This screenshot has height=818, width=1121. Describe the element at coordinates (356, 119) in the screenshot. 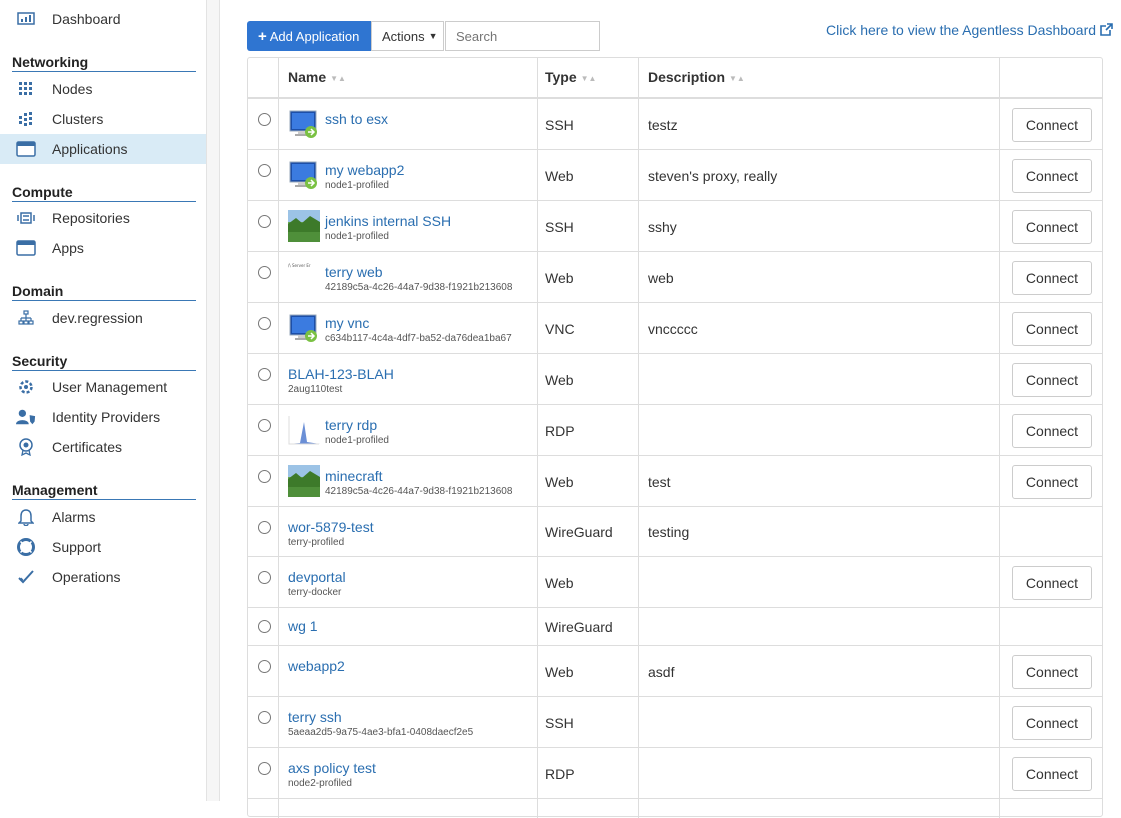

I see `application-name-link: ssh to esx` at that location.